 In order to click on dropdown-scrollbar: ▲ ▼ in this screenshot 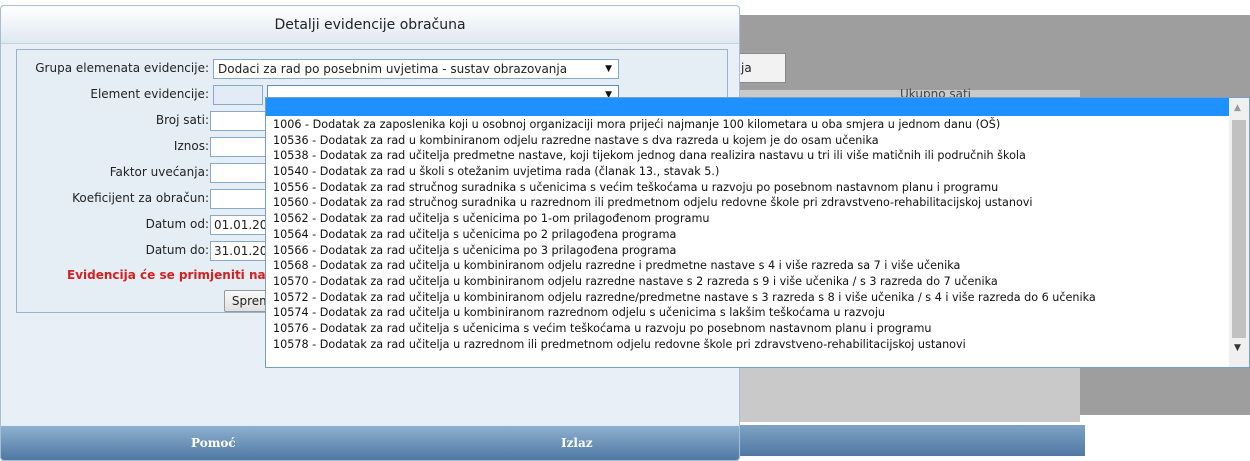, I will do `click(1239, 232)`.